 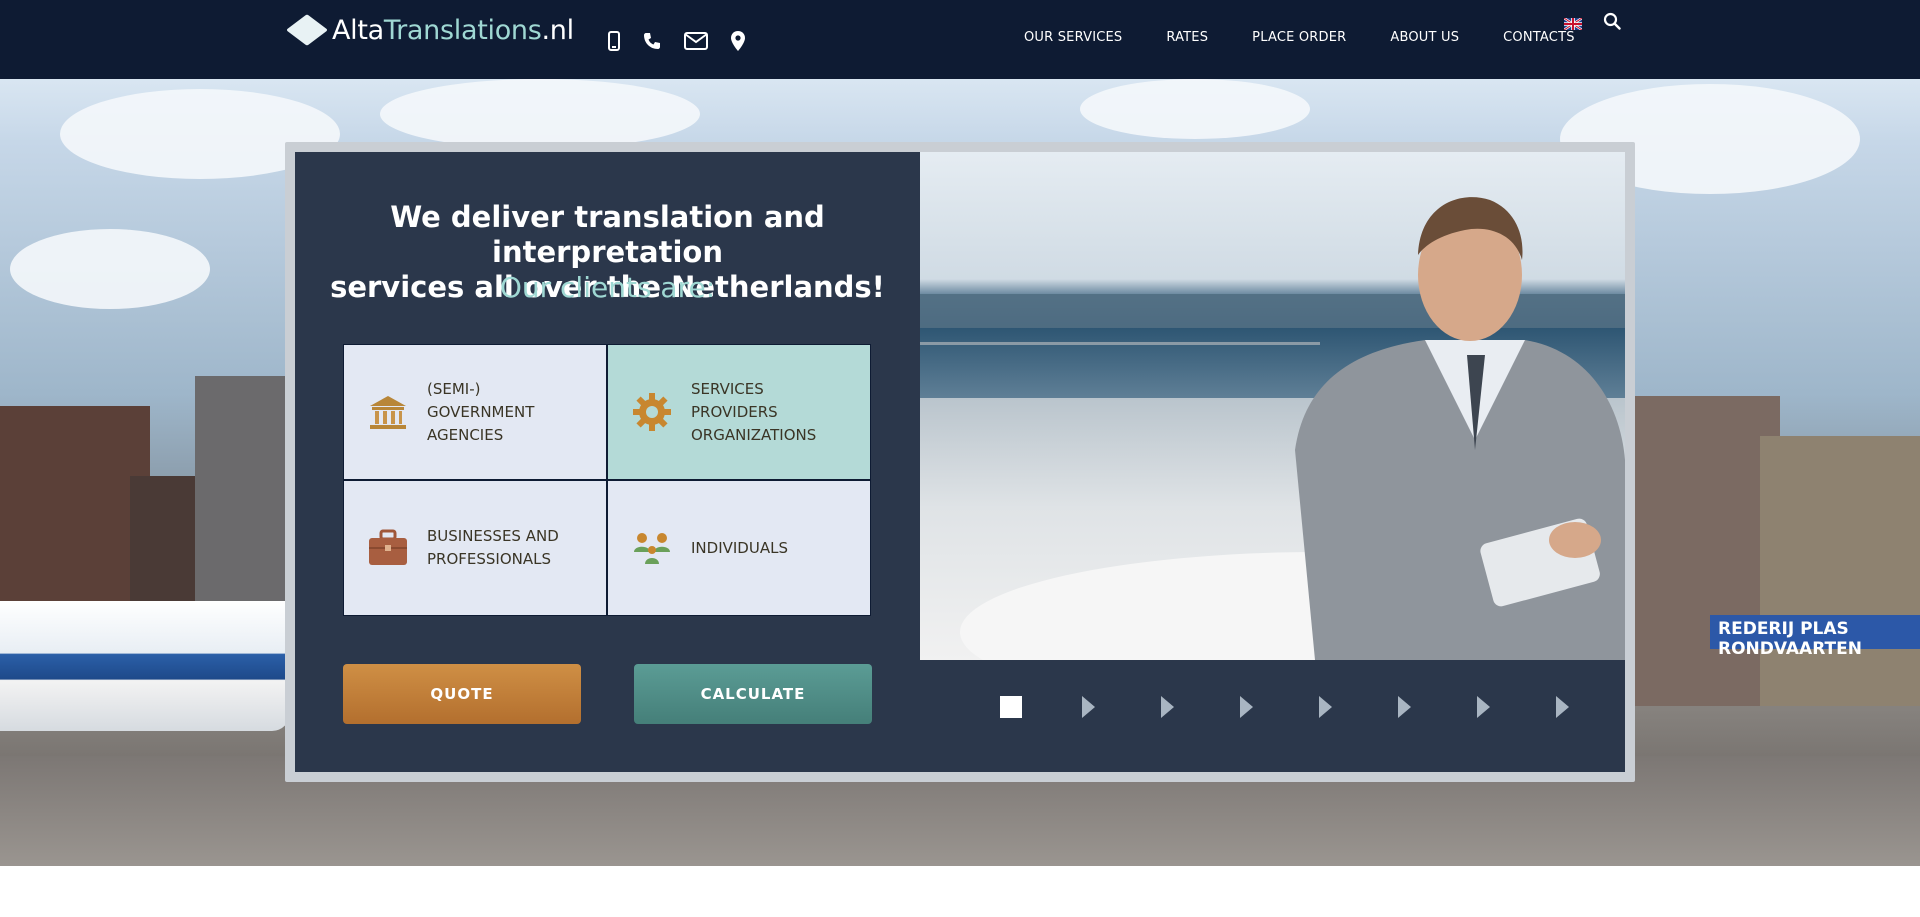 What do you see at coordinates (652, 41) in the screenshot?
I see `phone-icon` at bounding box center [652, 41].